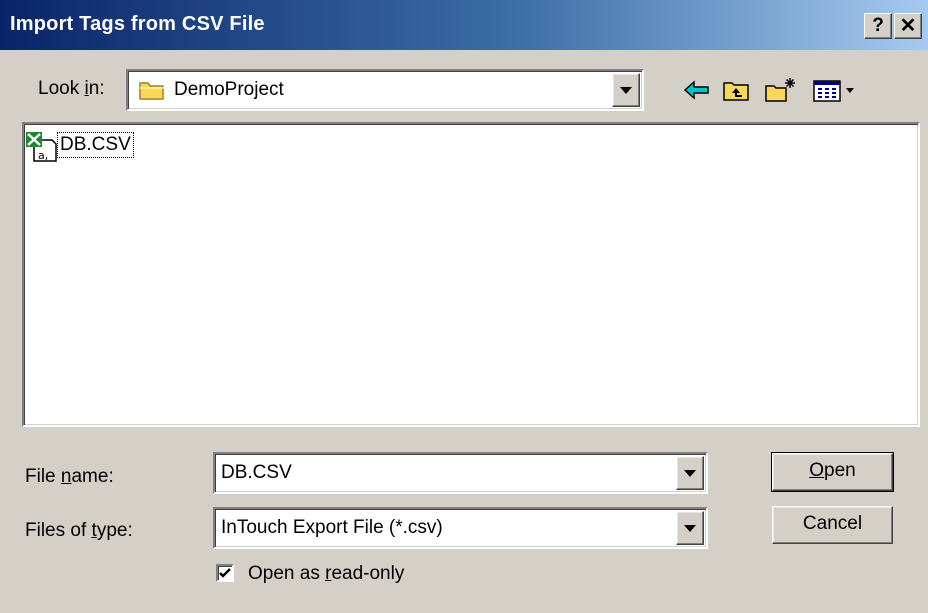 The width and height of the screenshot is (928, 613). Describe the element at coordinates (71, 88) in the screenshot. I see `look-in-label: Look in:` at that location.